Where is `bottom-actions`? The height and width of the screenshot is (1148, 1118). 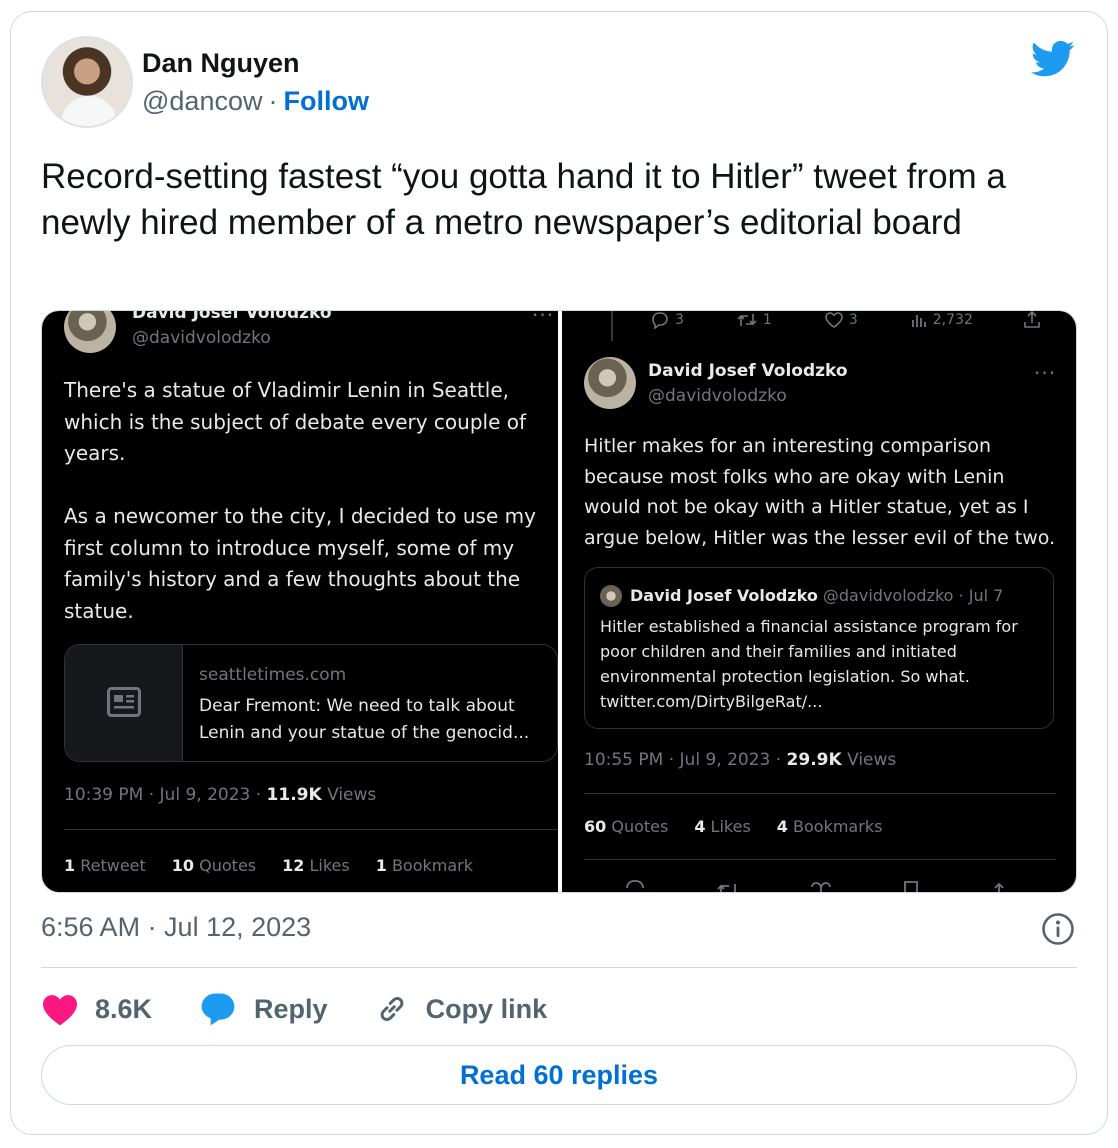
bottom-actions is located at coordinates (816, 885).